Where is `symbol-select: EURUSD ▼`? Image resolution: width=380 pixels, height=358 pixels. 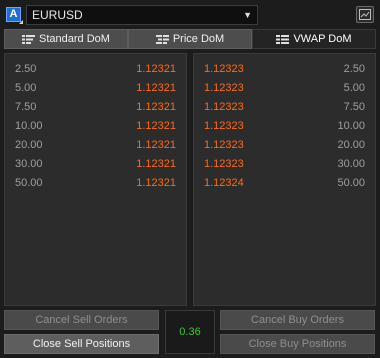
symbol-select: EURUSD ▼ is located at coordinates (142, 15).